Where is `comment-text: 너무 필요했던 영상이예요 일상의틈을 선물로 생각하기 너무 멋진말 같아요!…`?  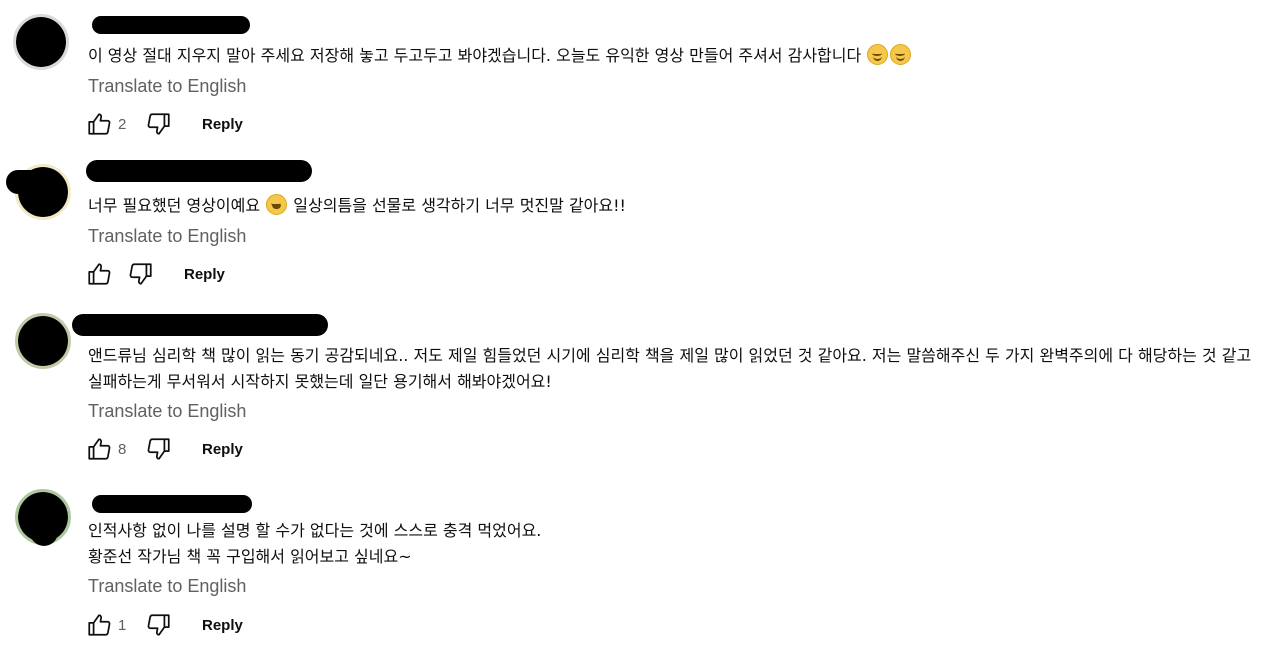
comment-text: 너무 필요했던 영상이예요 일상의틈을 선물로 생각하기 너무 멋진말 같아요!… is located at coordinates (677, 206).